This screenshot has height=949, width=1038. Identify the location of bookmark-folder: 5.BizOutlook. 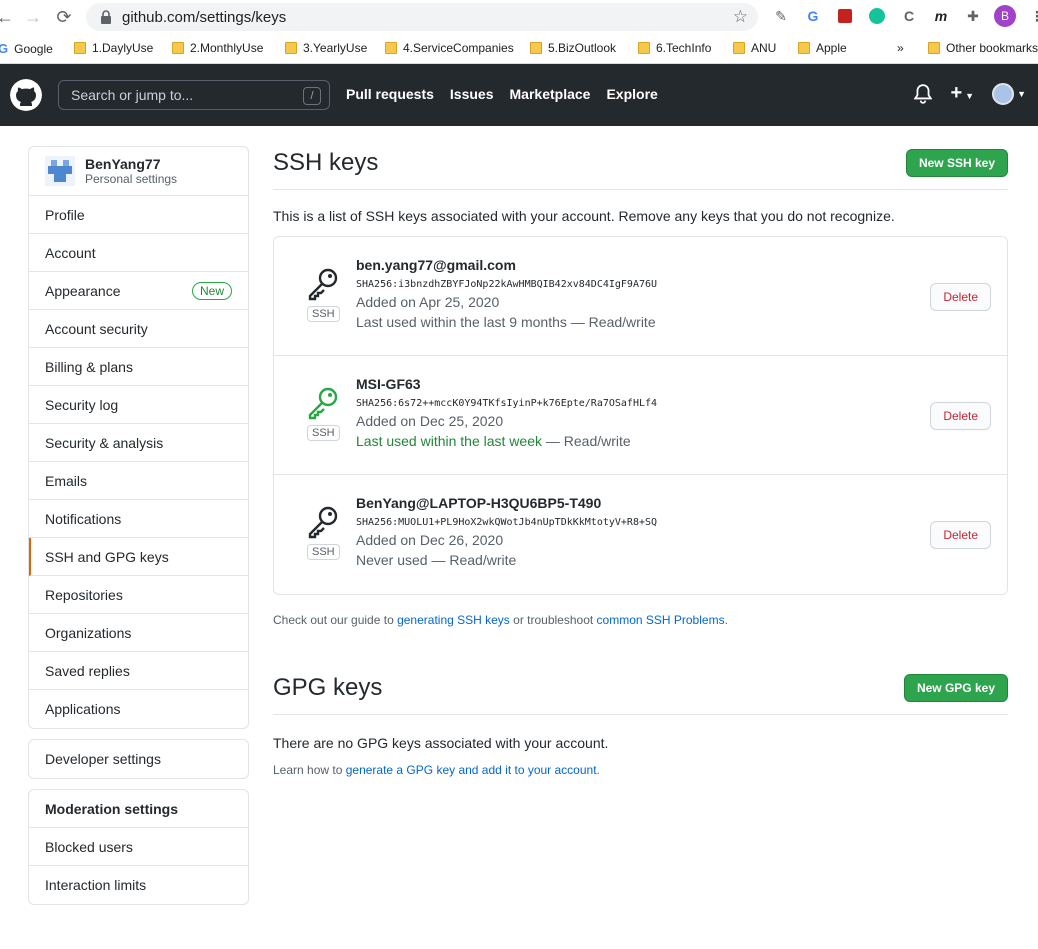
(573, 48).